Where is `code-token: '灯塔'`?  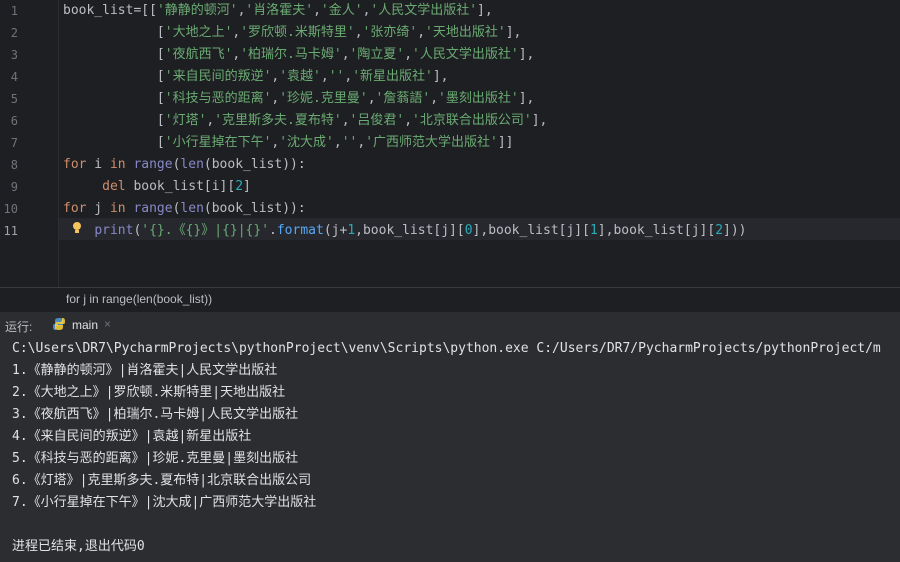
code-token: '灯塔' is located at coordinates (185, 120).